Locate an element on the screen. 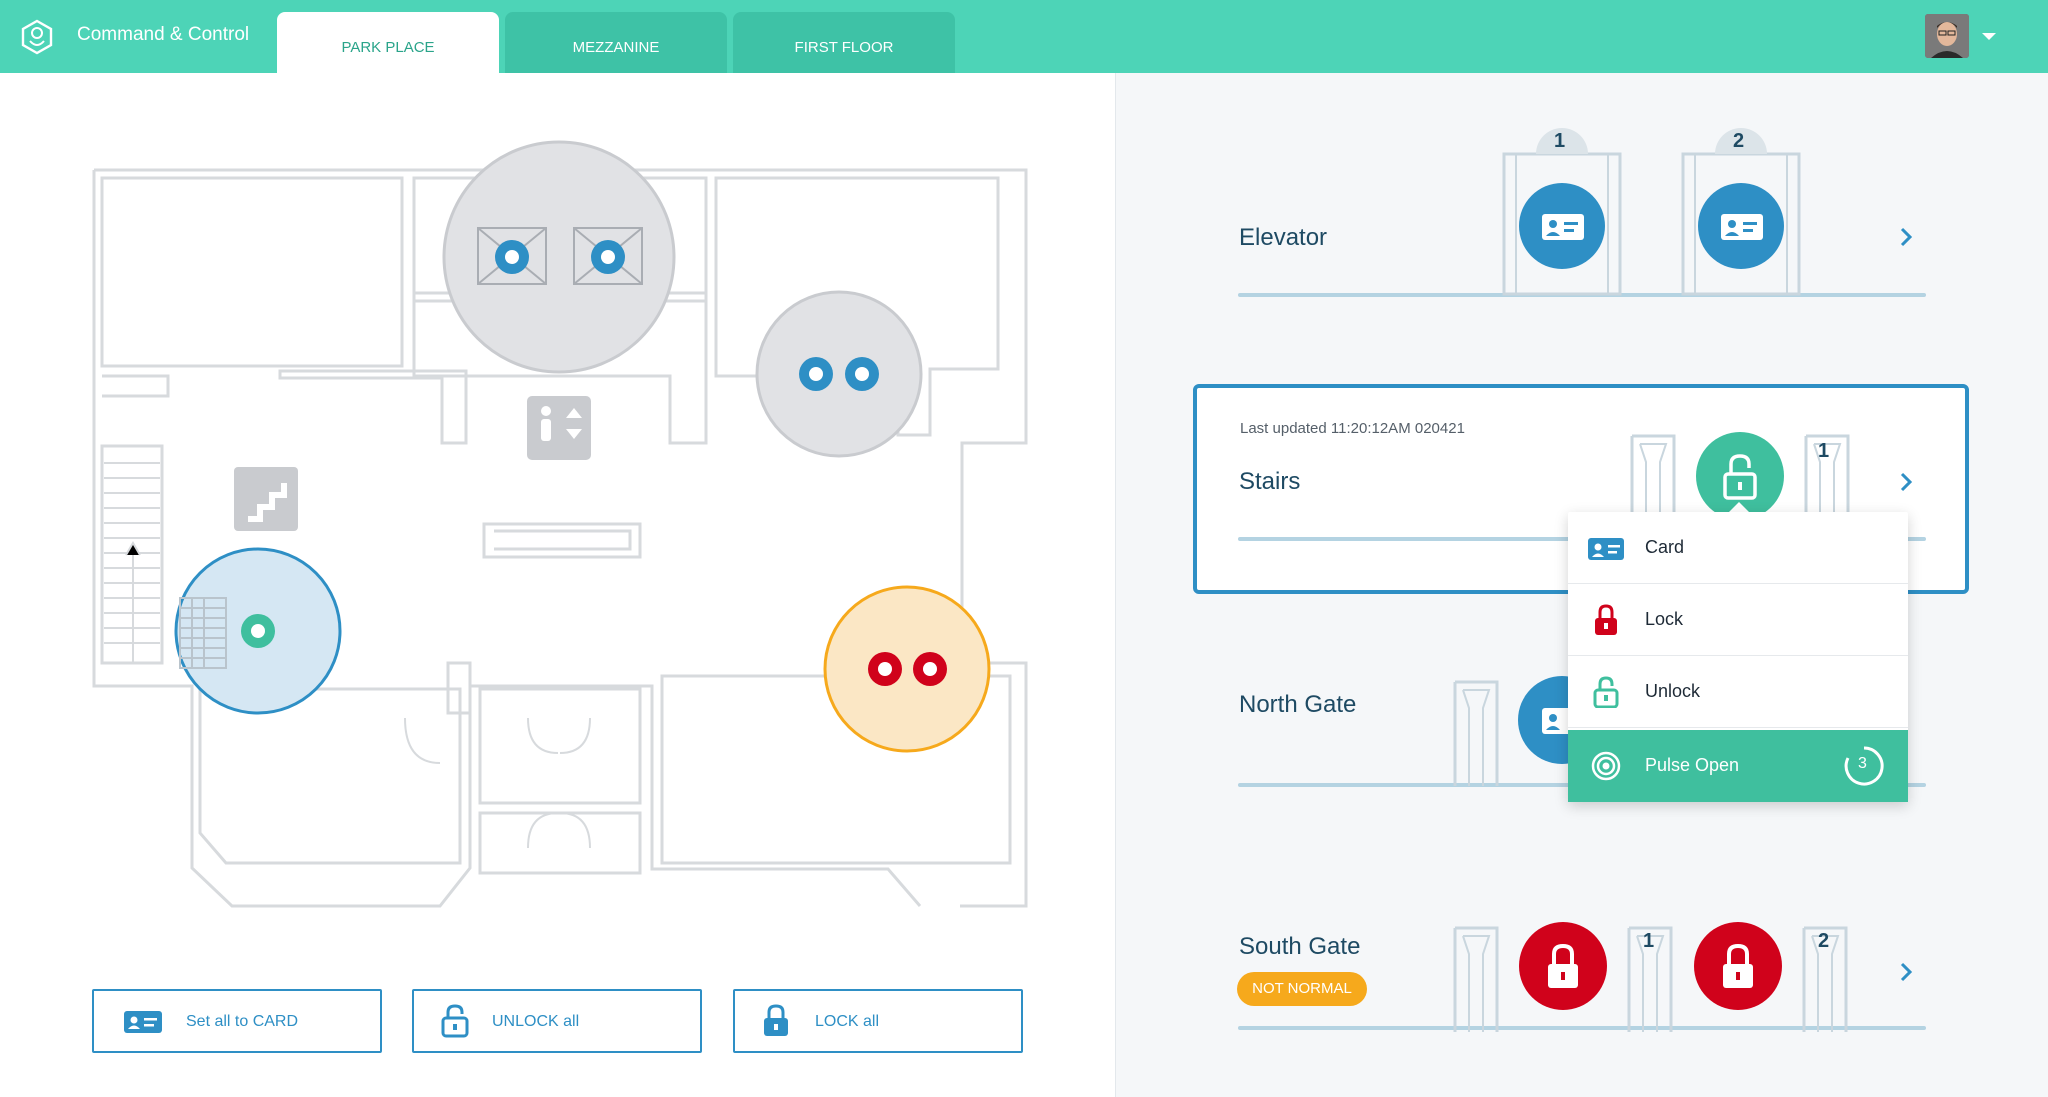 This screenshot has width=2048, height=1097. tab-park-place: PARK PLACE is located at coordinates (388, 42).